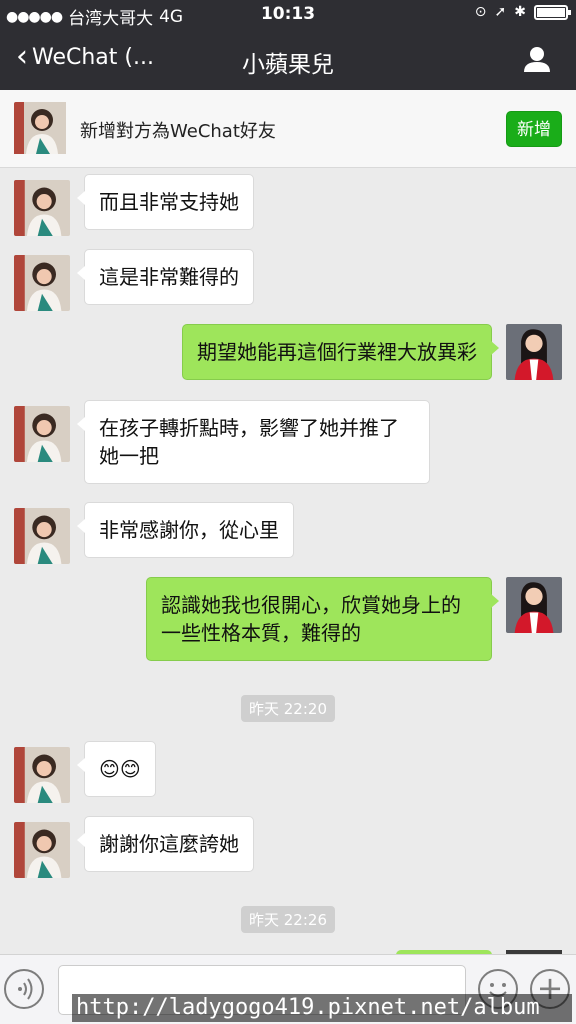 The image size is (576, 1024). What do you see at coordinates (178, 131) in the screenshot?
I see `add-friend-text: 新增對方為WeChat好友` at bounding box center [178, 131].